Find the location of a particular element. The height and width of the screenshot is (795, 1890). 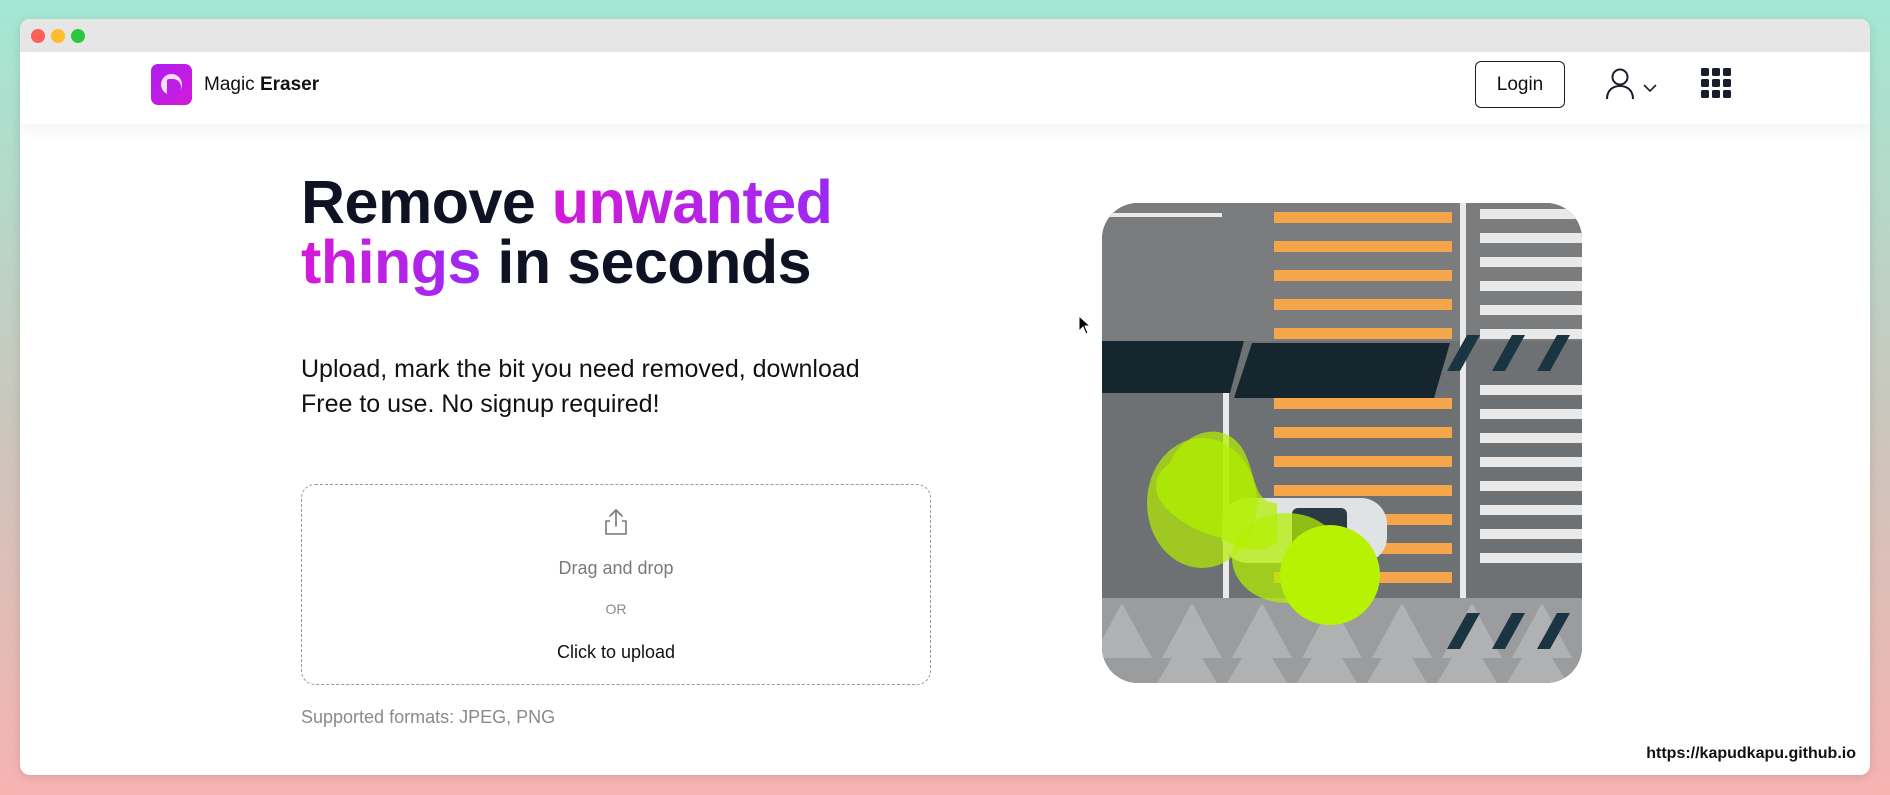

drag-drop-label: Drag and drop is located at coordinates (616, 568).